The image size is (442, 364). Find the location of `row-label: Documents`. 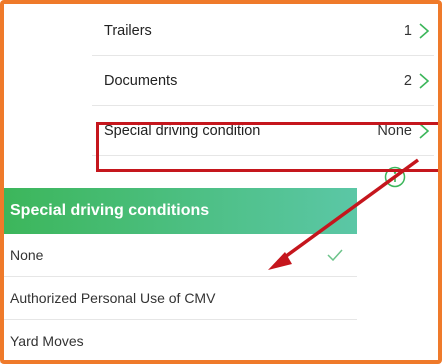

row-label: Documents is located at coordinates (141, 80).